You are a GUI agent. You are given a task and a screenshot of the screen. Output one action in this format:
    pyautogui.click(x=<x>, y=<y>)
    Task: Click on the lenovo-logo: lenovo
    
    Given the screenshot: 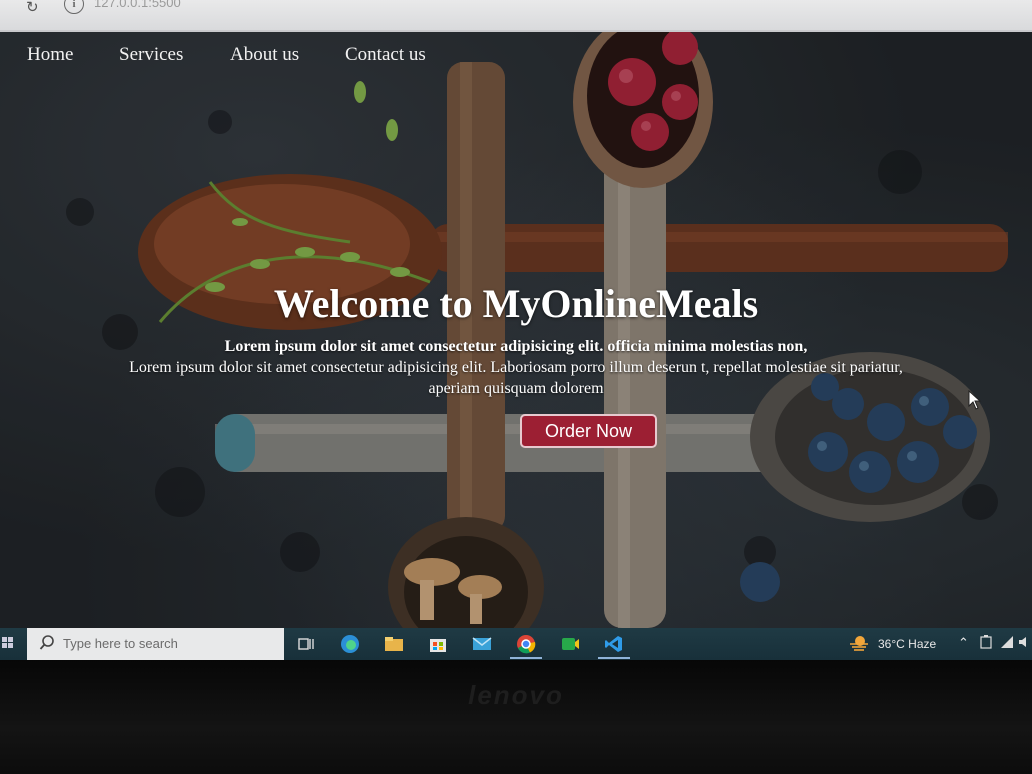 What is the action you would take?
    pyautogui.click(x=516, y=695)
    